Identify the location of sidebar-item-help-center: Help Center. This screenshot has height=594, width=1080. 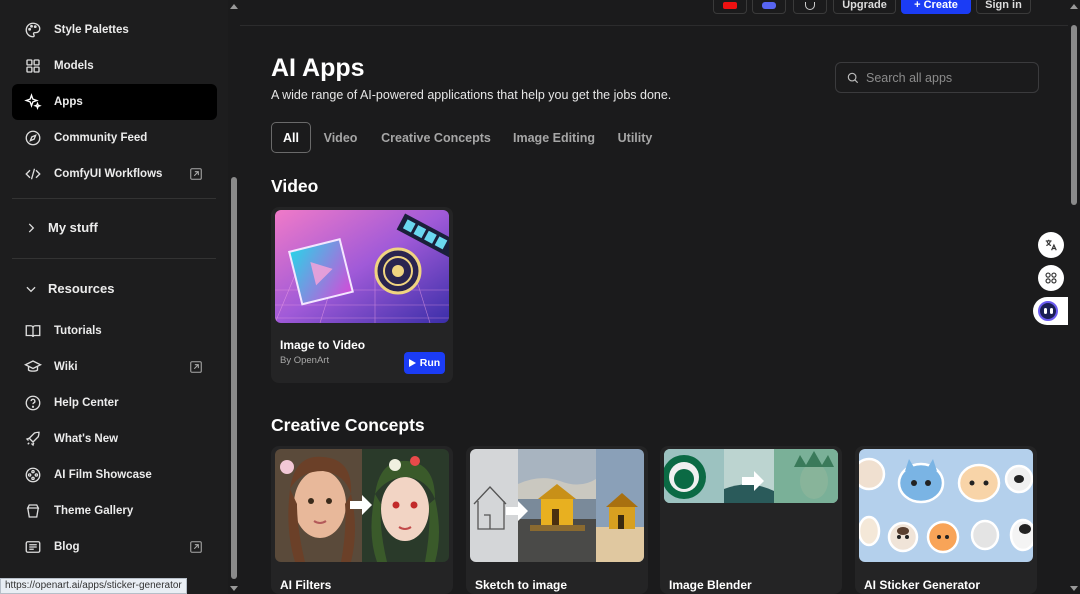
(114, 403).